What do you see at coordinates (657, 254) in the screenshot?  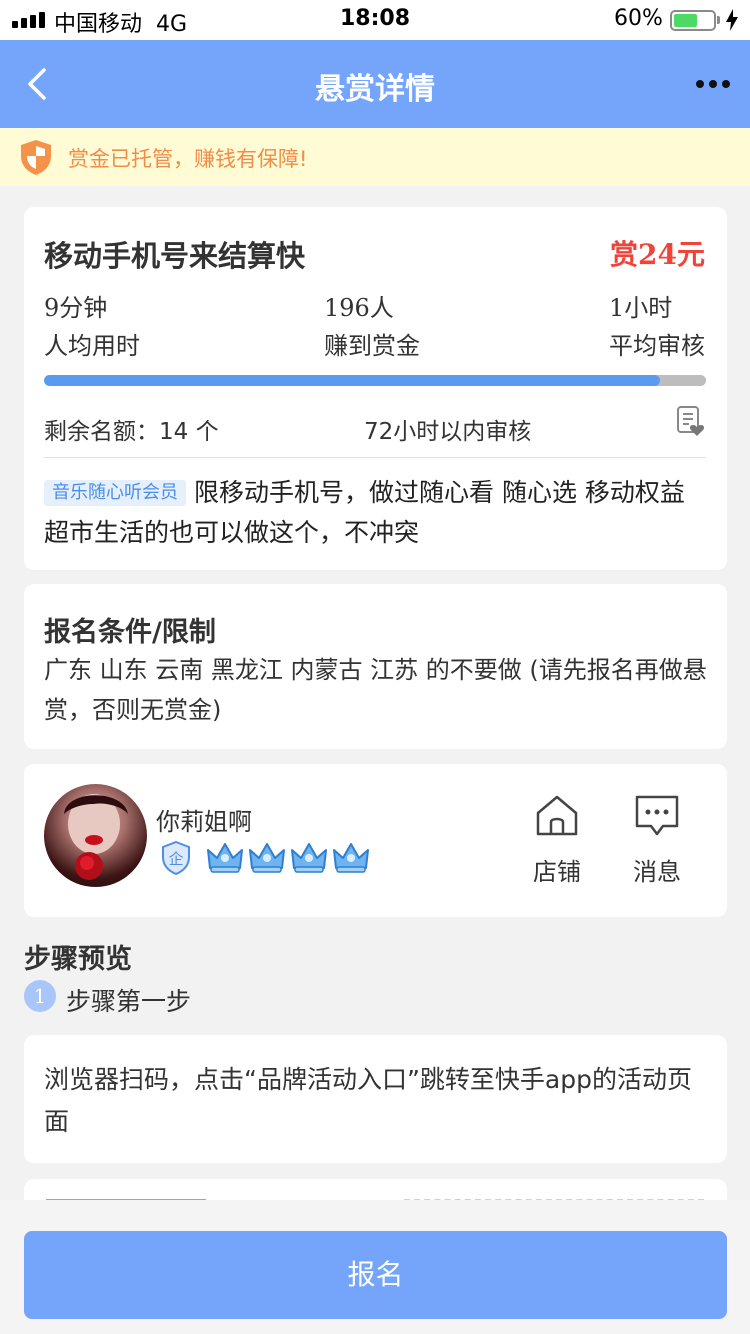 I see `reward-amount: 赏24元` at bounding box center [657, 254].